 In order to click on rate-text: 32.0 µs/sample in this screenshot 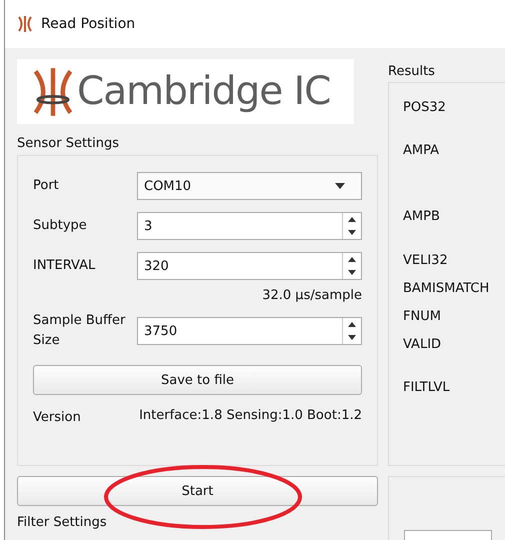, I will do `click(311, 295)`.